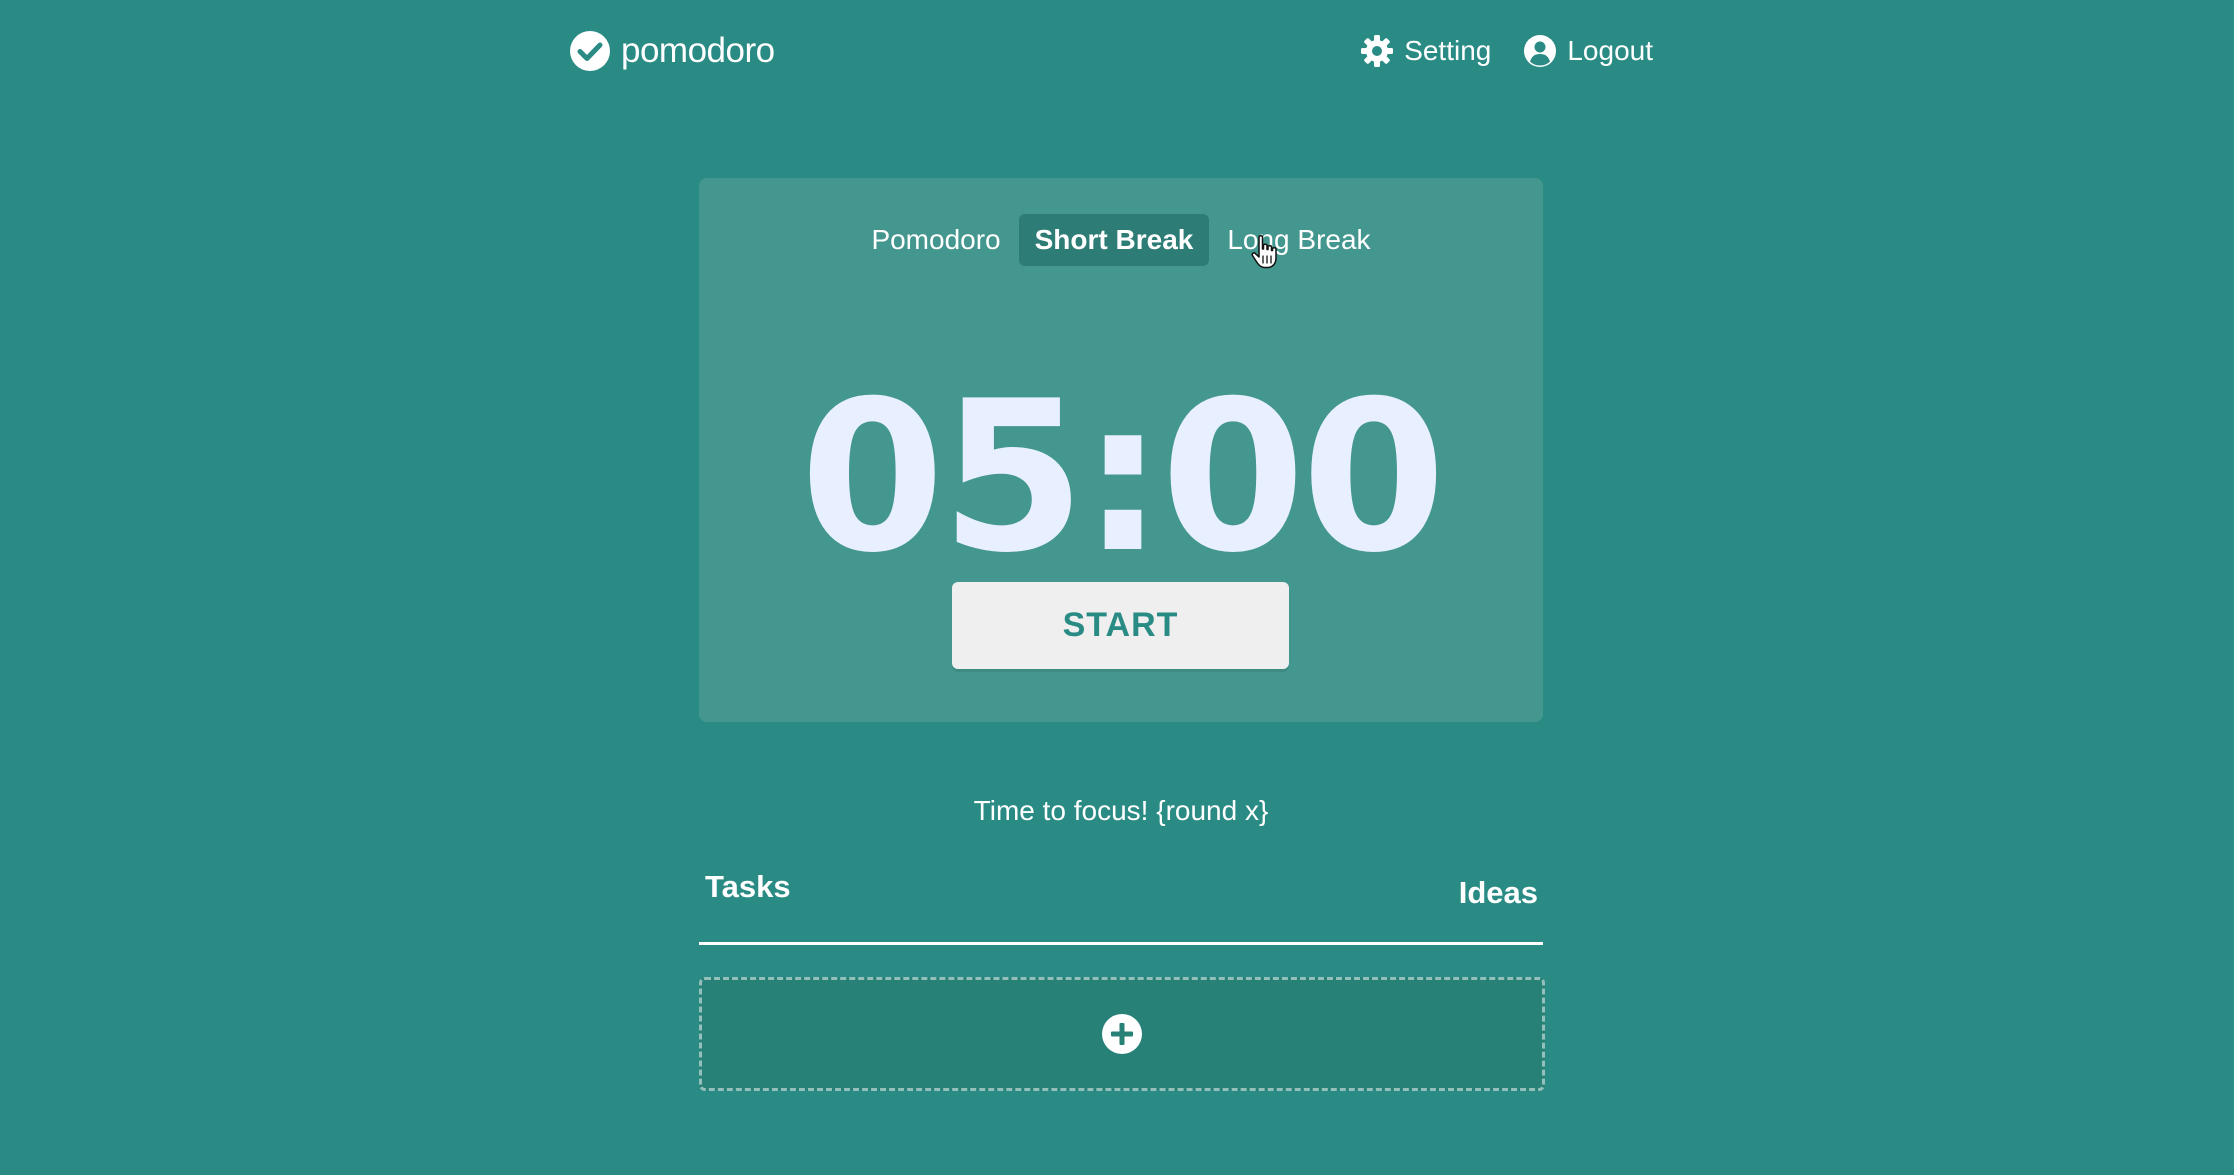 Image resolution: width=2234 pixels, height=1175 pixels. Describe the element at coordinates (1448, 50) in the screenshot. I see `setting-label: Setting` at that location.